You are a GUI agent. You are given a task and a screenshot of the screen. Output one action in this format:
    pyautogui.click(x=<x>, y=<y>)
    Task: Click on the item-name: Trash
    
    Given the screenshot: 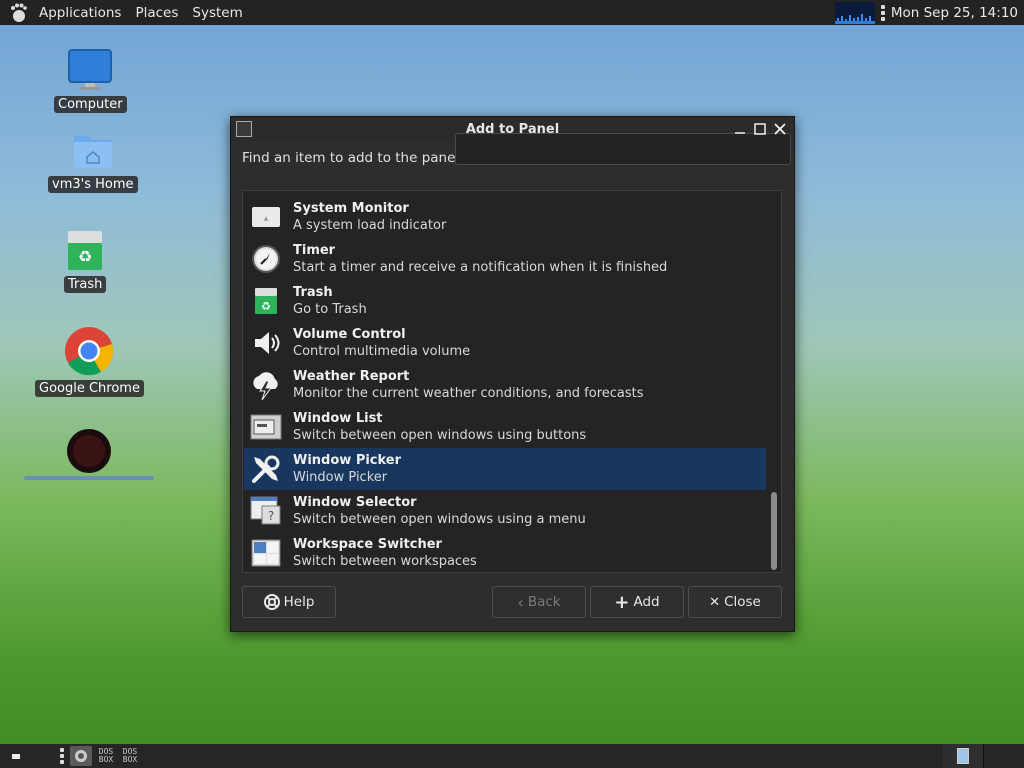 What is the action you would take?
    pyautogui.click(x=313, y=292)
    